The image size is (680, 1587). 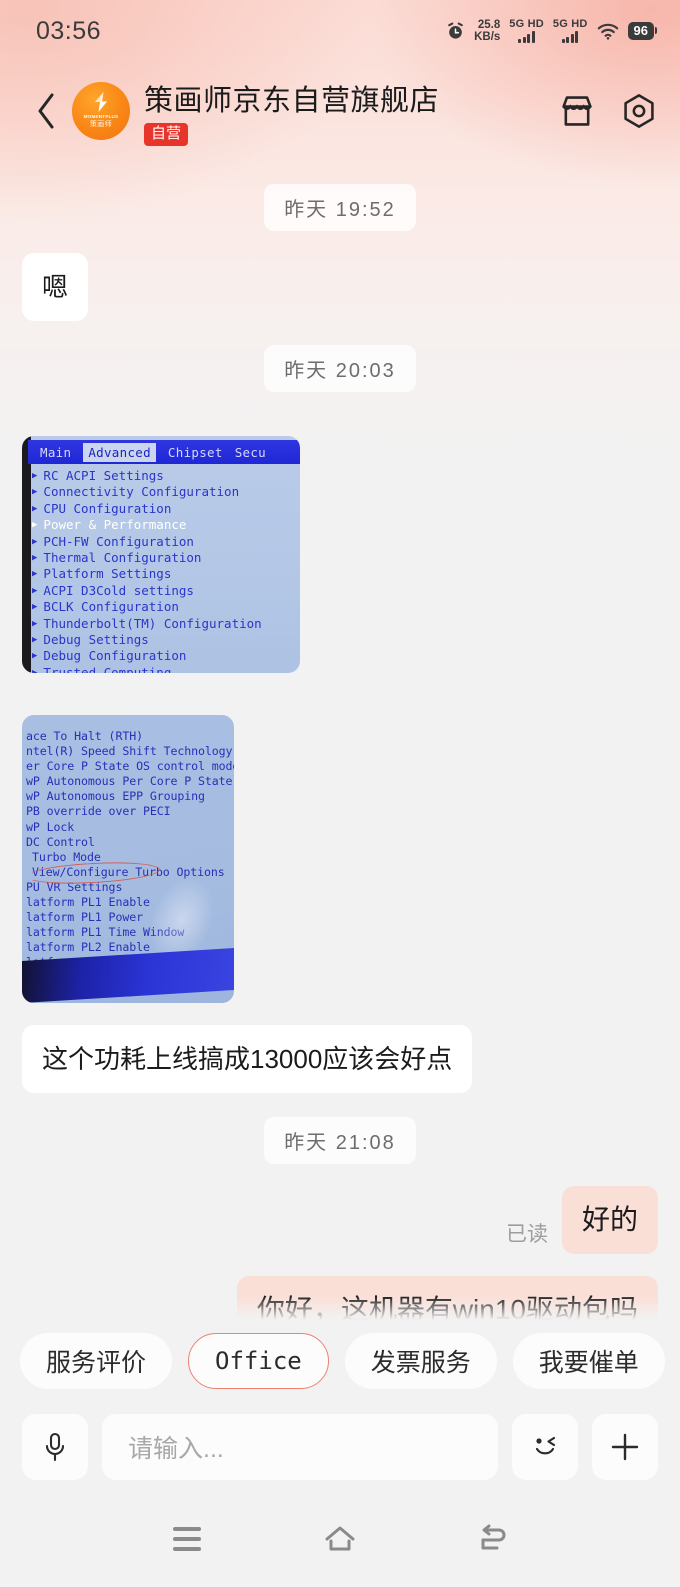 What do you see at coordinates (50, 826) in the screenshot?
I see `bios-option: wP Lock` at bounding box center [50, 826].